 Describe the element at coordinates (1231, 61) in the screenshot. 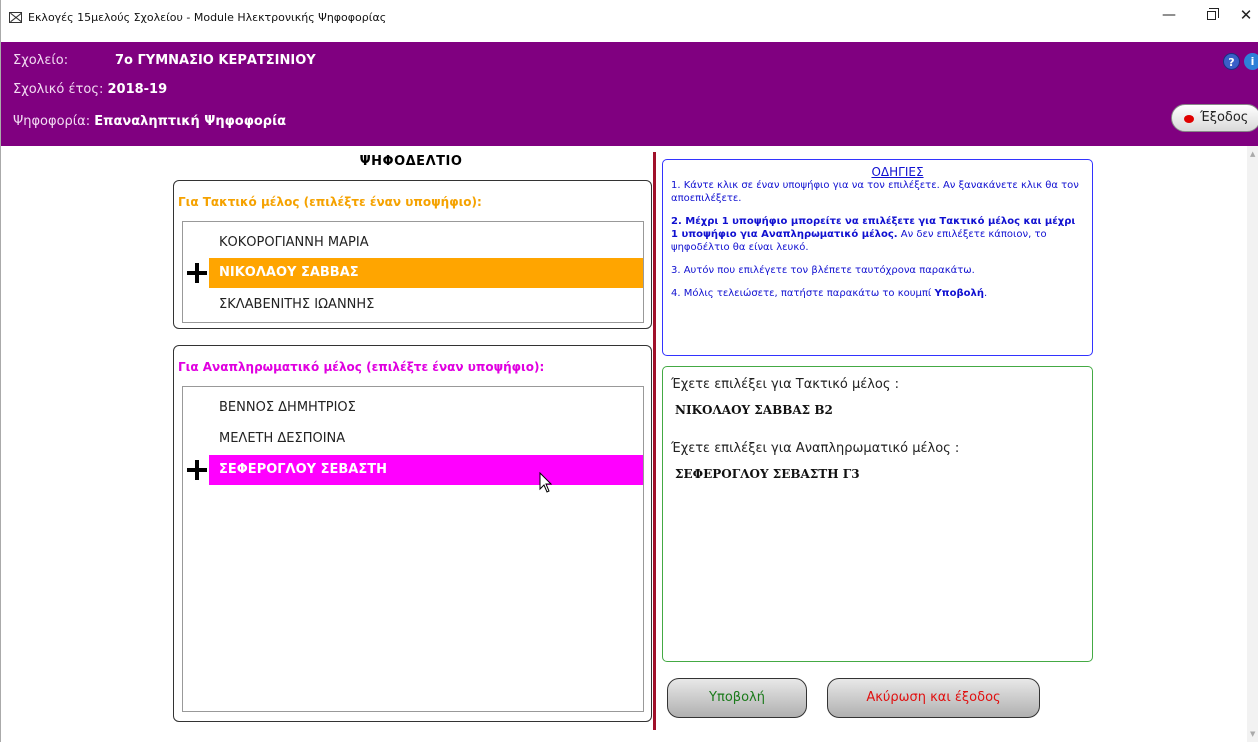

I see `help-icon: ?` at that location.